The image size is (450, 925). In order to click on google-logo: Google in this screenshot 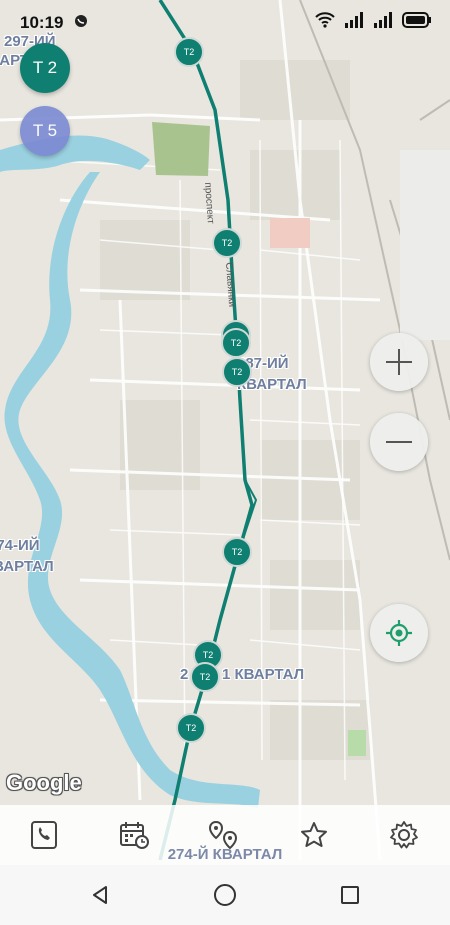, I will do `click(44, 782)`.